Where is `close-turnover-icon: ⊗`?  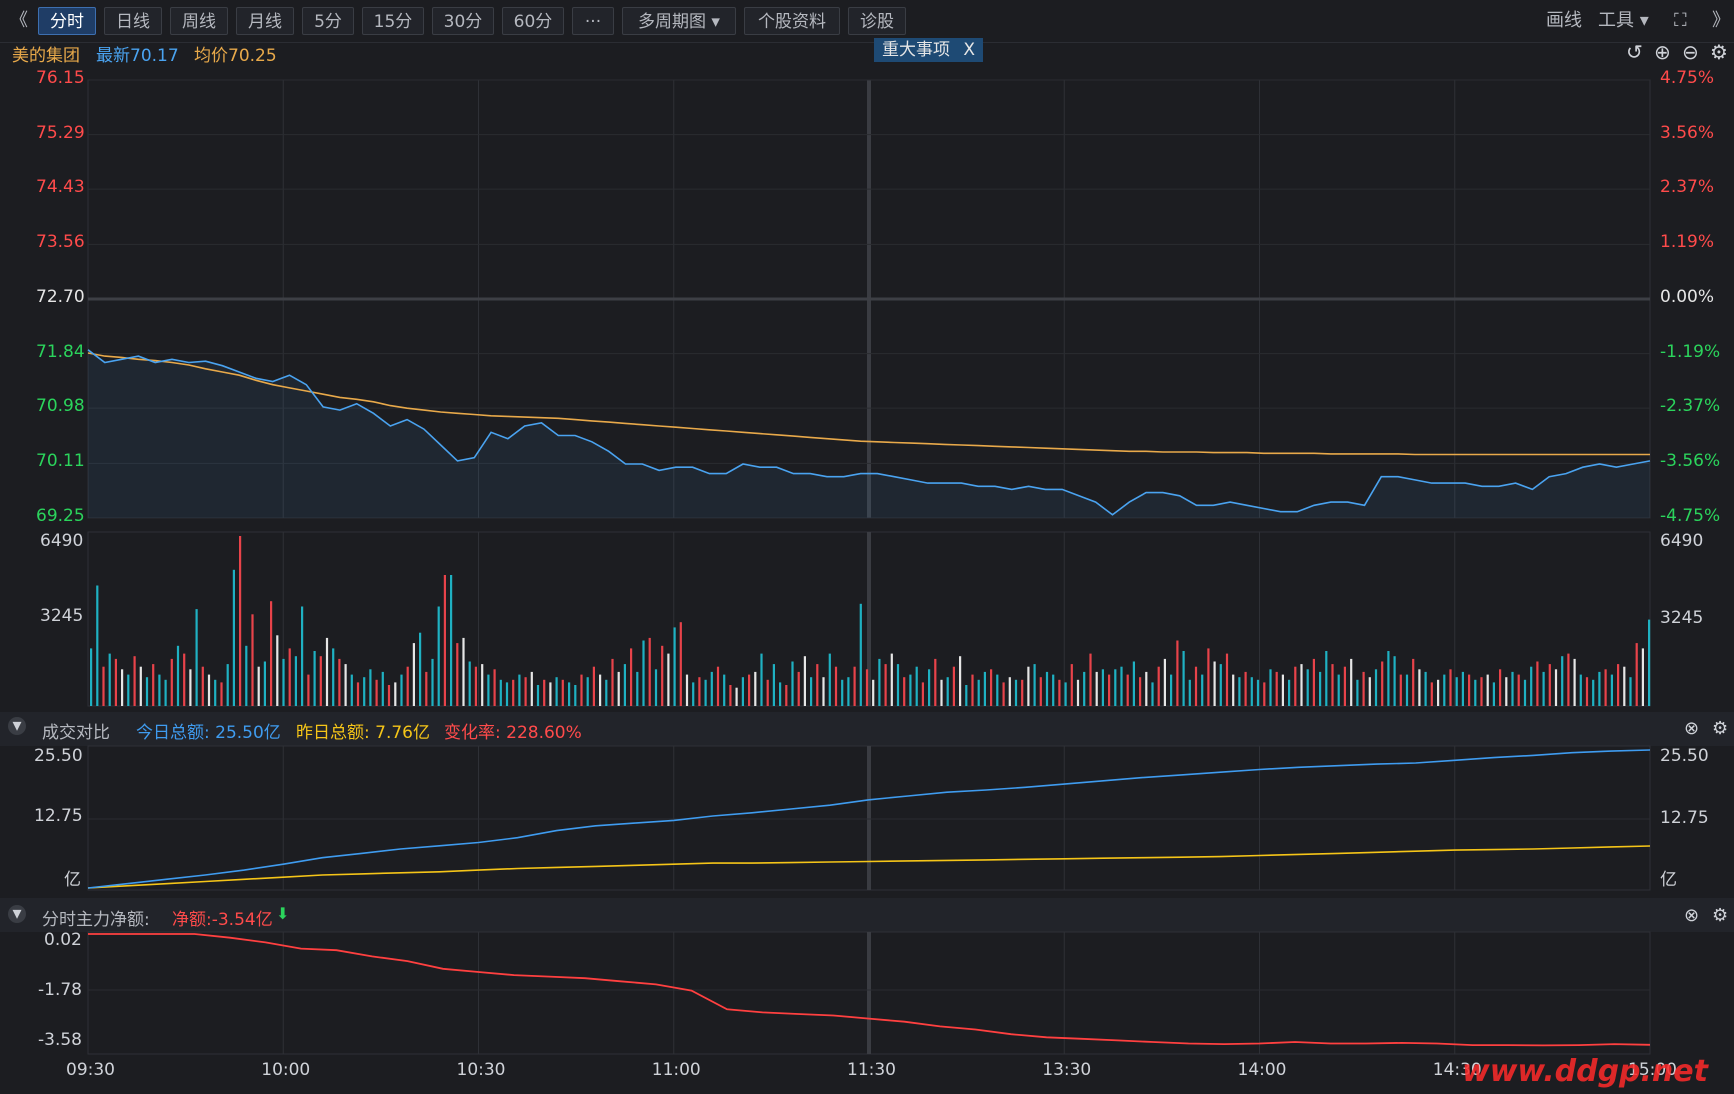
close-turnover-icon: ⊗ is located at coordinates (1691, 728).